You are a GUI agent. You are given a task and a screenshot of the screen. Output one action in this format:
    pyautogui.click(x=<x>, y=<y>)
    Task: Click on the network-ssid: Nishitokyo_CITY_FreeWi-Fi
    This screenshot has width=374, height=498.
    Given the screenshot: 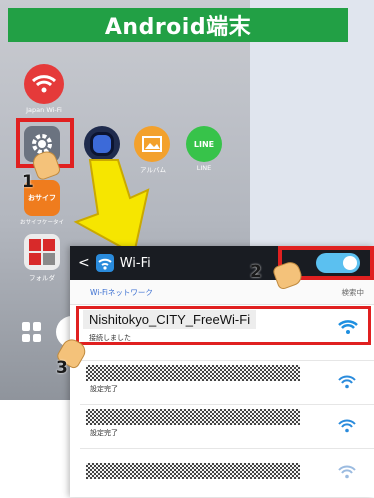 What is the action you would take?
    pyautogui.click(x=170, y=319)
    